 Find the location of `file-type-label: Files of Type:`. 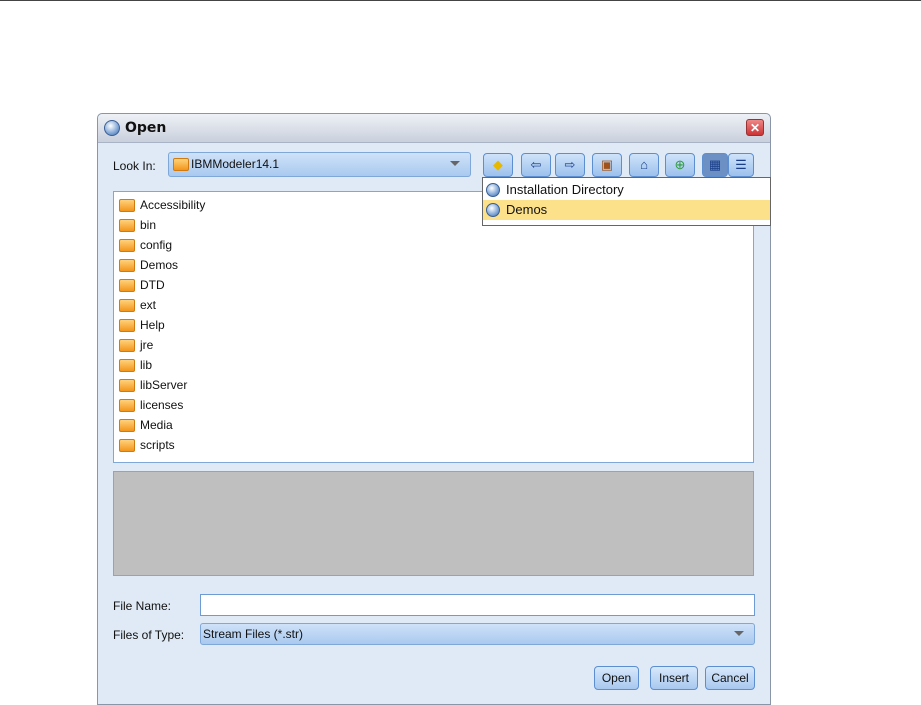

file-type-label: Files of Type: is located at coordinates (149, 635).